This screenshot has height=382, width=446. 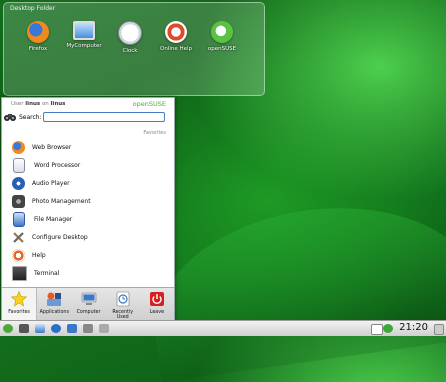 I want to click on camera-icon, so click(x=18, y=201).